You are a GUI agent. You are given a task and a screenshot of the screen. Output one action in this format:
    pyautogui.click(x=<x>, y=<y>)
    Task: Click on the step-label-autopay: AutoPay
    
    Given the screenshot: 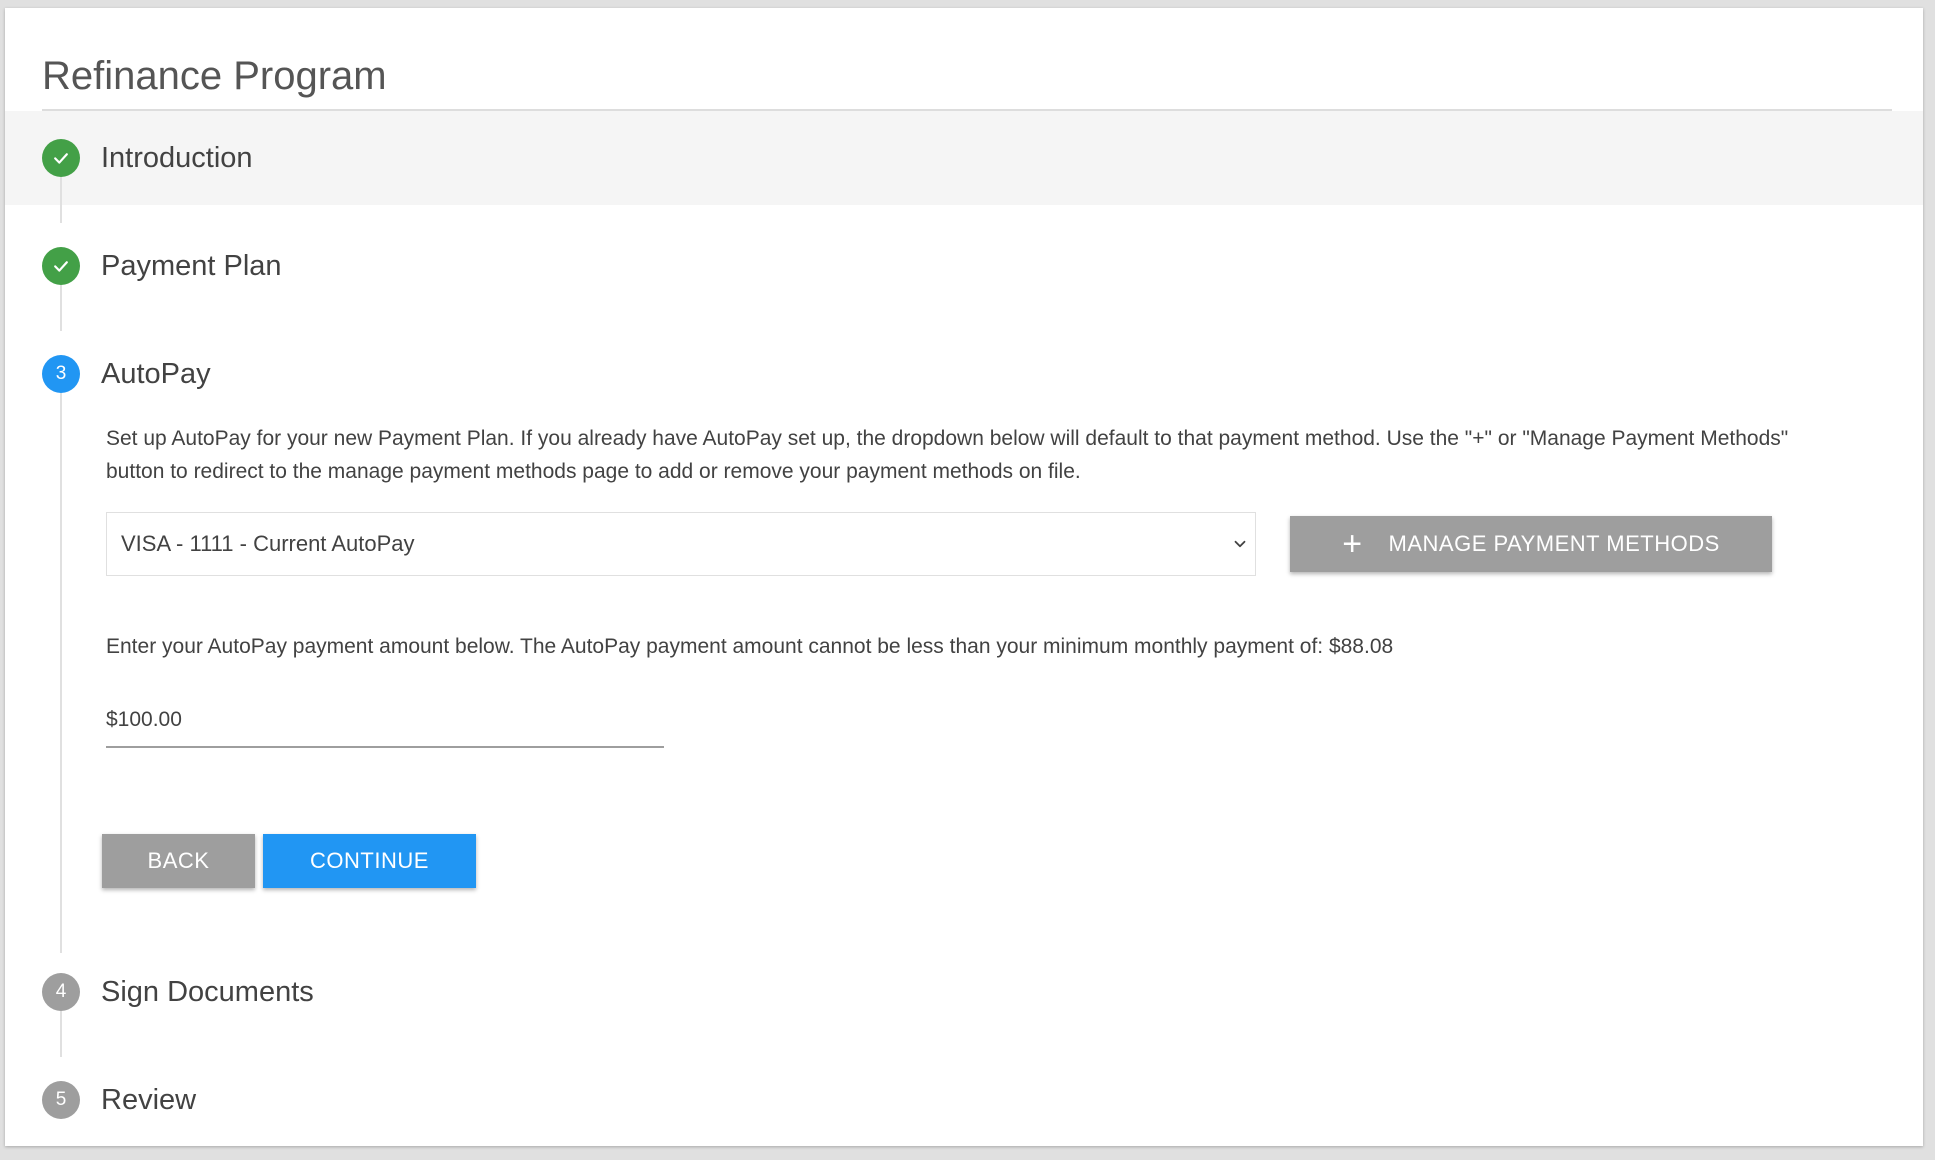 What is the action you would take?
    pyautogui.click(x=156, y=374)
    